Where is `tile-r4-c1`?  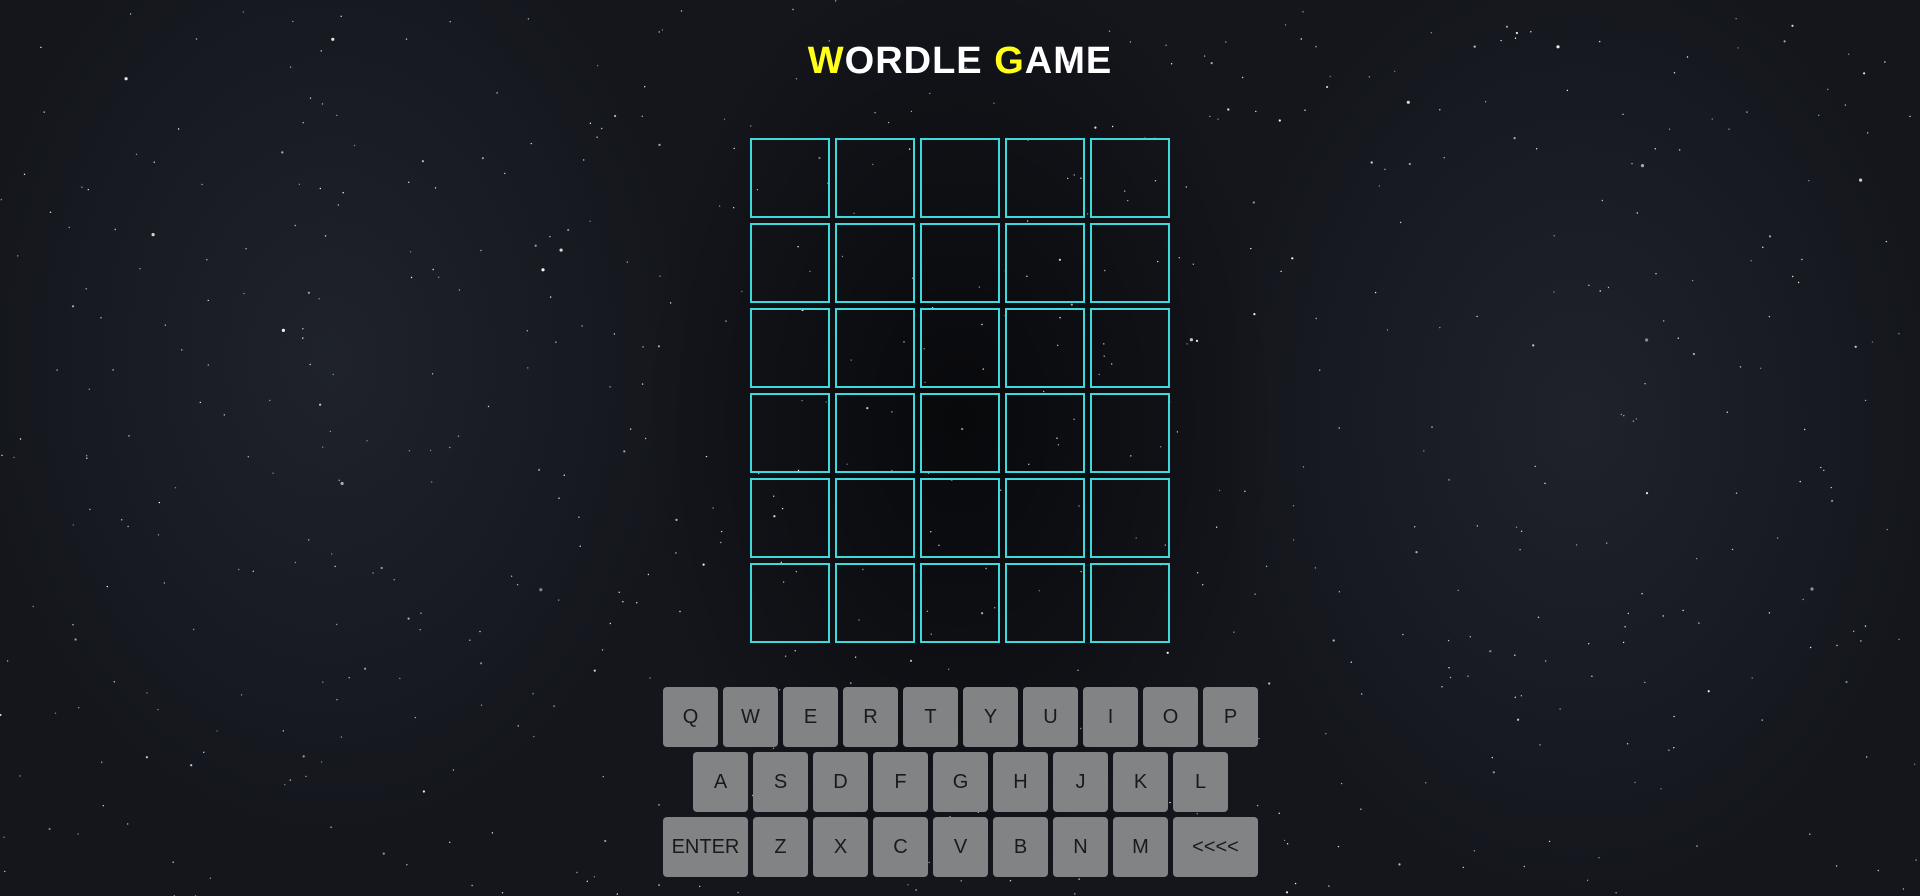
tile-r4-c1 is located at coordinates (790, 433).